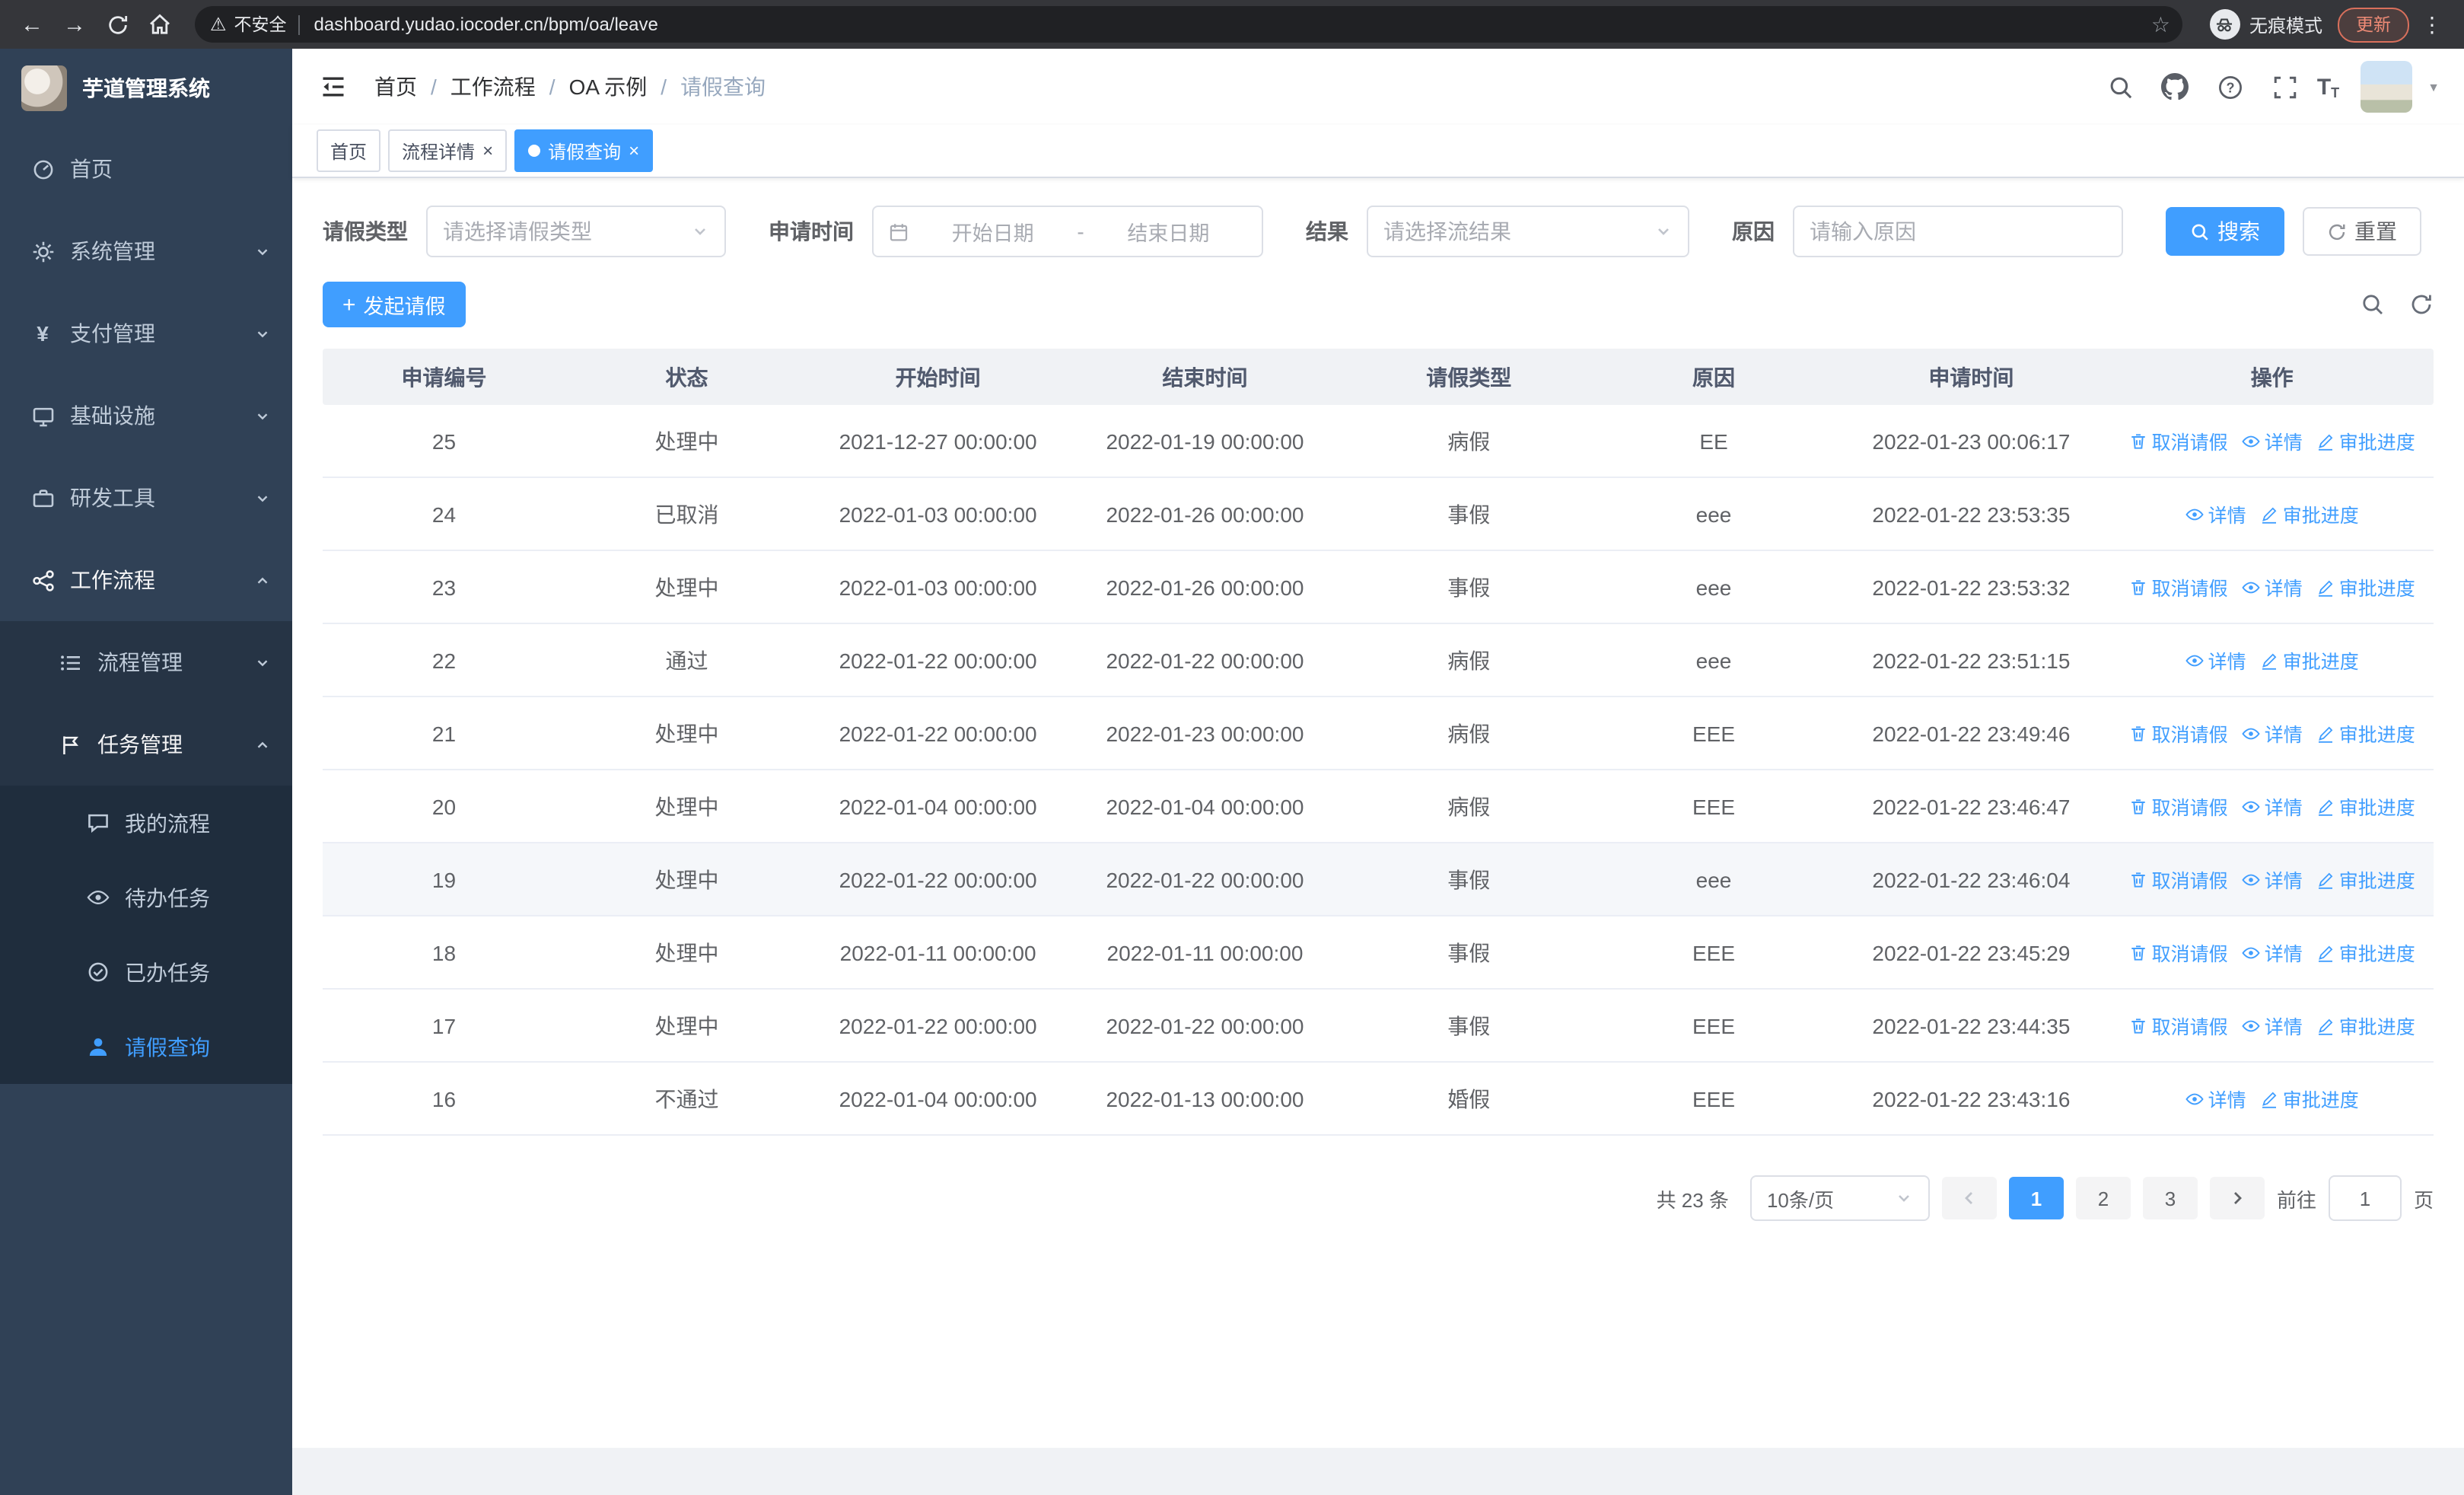 The width and height of the screenshot is (2464, 1495). What do you see at coordinates (395, 87) in the screenshot?
I see `breadcrumb-home: 首页` at bounding box center [395, 87].